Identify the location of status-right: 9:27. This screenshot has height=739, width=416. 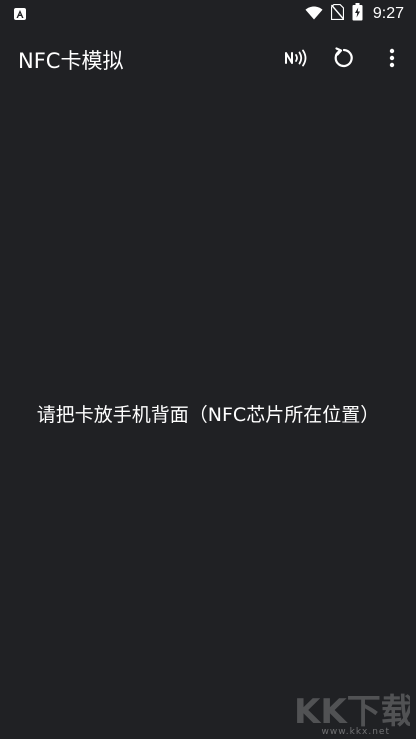
(354, 14).